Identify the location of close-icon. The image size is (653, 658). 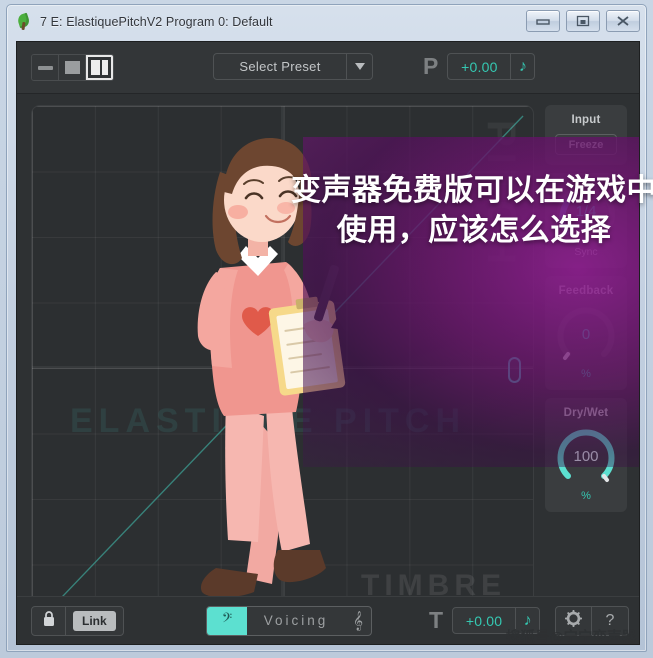
(623, 21).